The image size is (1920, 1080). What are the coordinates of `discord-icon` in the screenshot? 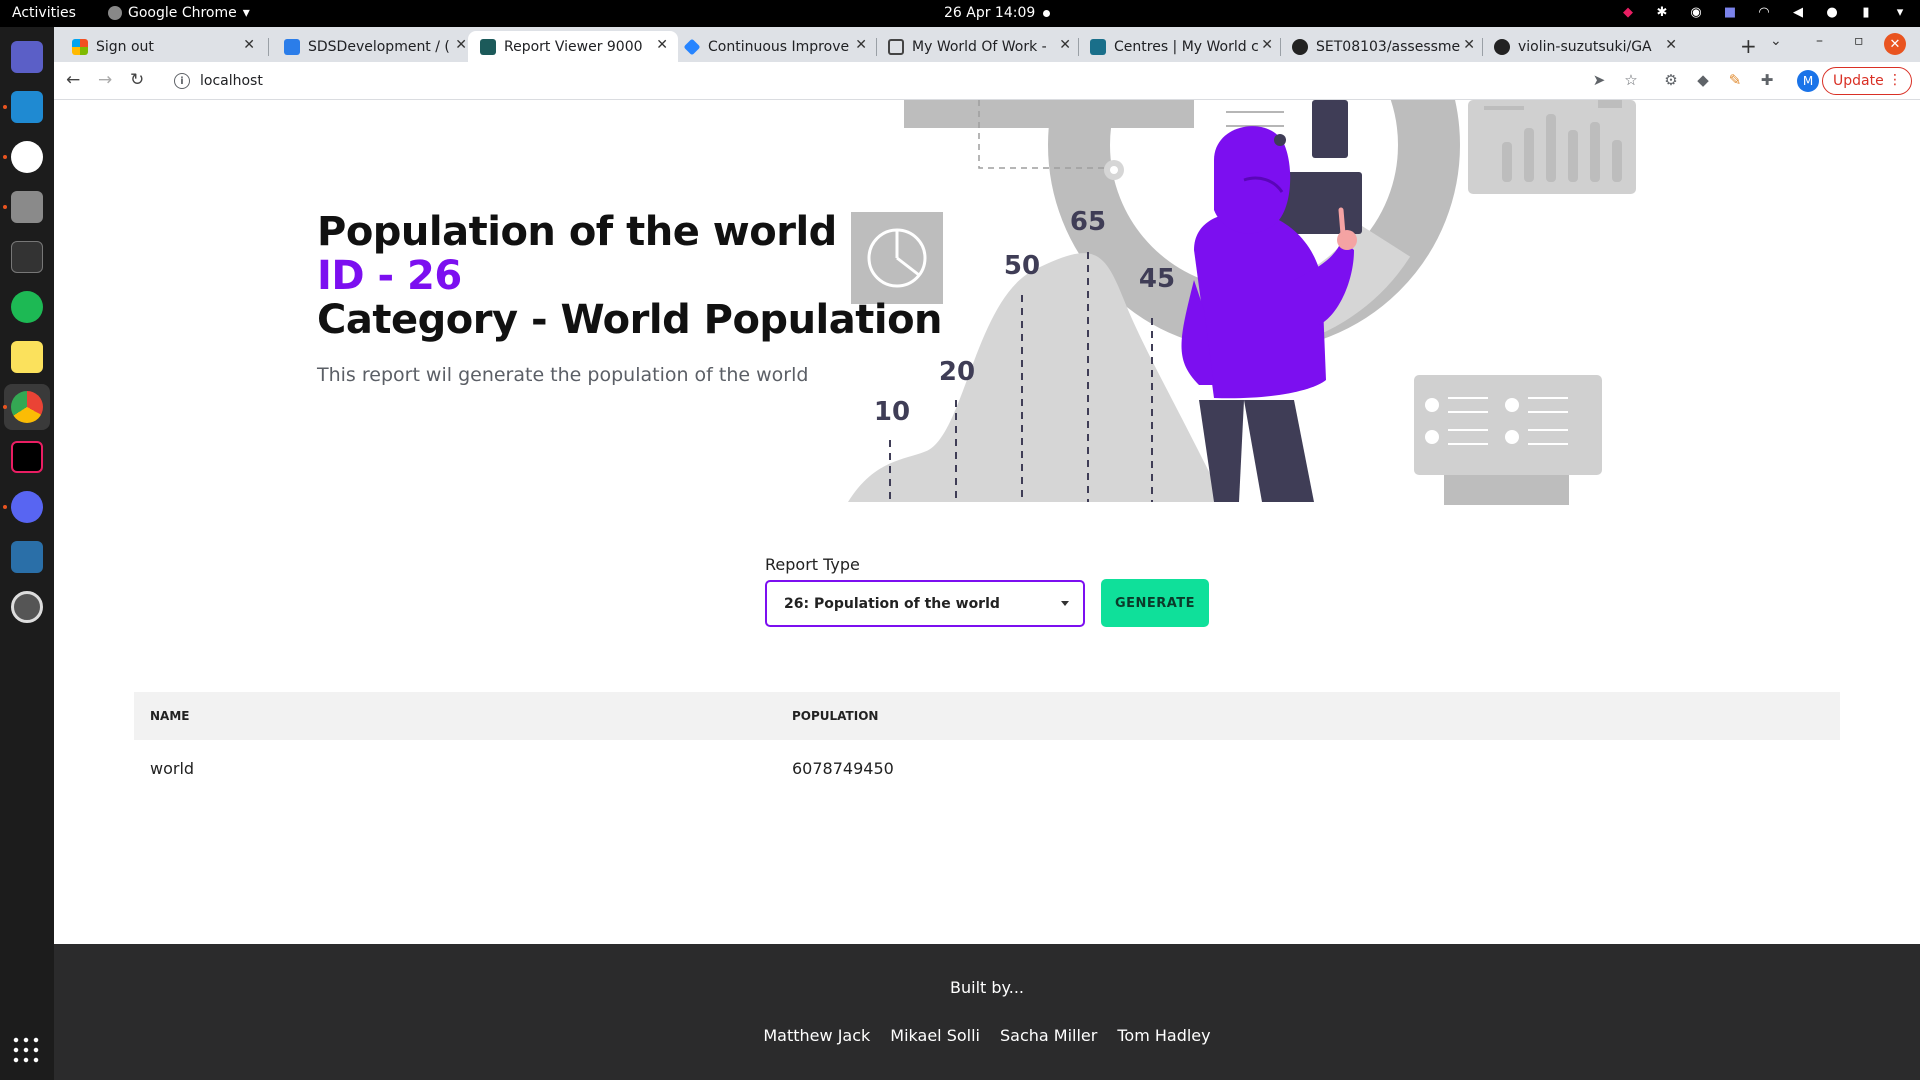 It's located at (27, 507).